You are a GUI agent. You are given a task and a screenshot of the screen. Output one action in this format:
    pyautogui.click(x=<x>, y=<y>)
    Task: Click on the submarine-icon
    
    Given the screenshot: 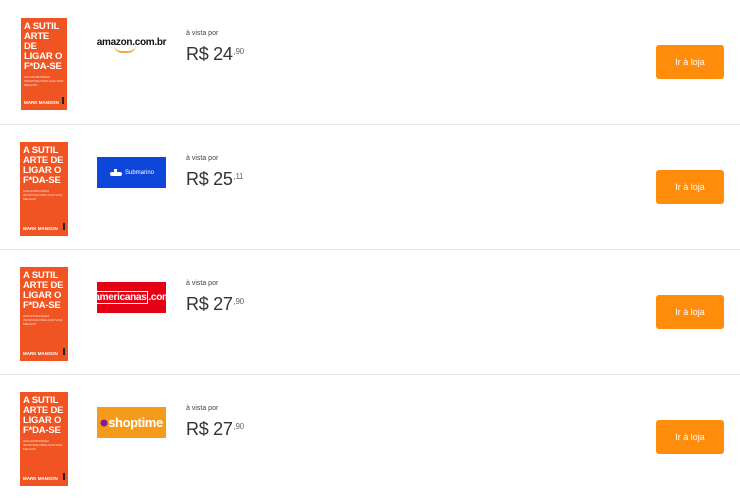 What is the action you would take?
    pyautogui.click(x=115, y=172)
    